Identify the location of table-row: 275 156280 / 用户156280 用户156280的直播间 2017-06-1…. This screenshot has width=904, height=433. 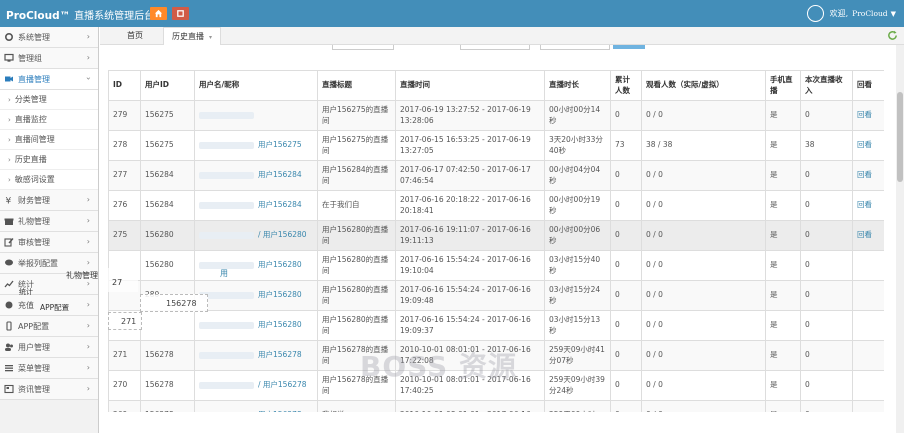
(496, 235).